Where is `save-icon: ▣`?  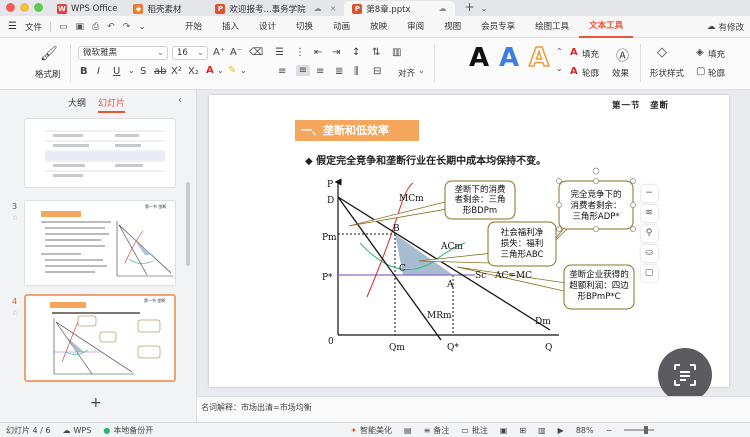
save-icon: ▣ is located at coordinates (80, 27).